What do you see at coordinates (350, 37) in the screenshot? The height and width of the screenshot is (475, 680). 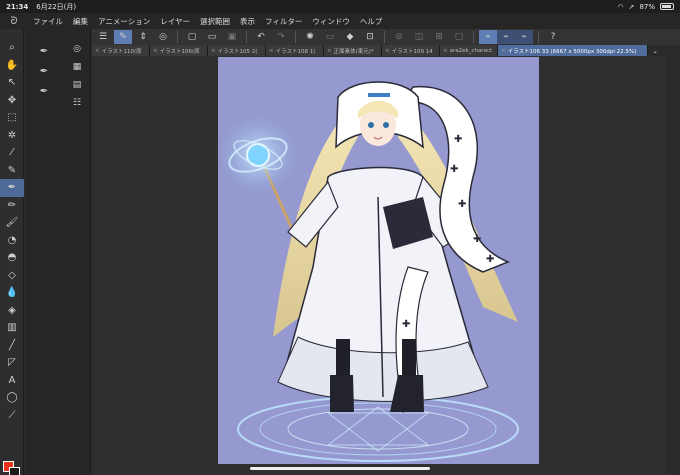 I see `fill-icon: ◆` at bounding box center [350, 37].